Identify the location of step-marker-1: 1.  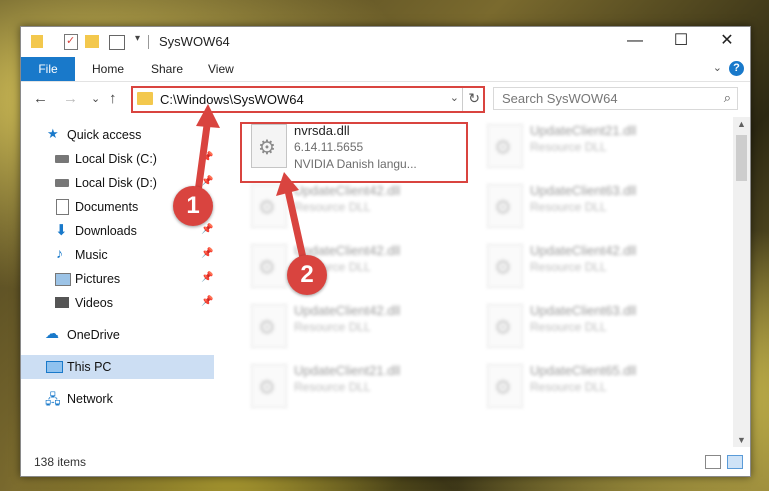
(193, 206).